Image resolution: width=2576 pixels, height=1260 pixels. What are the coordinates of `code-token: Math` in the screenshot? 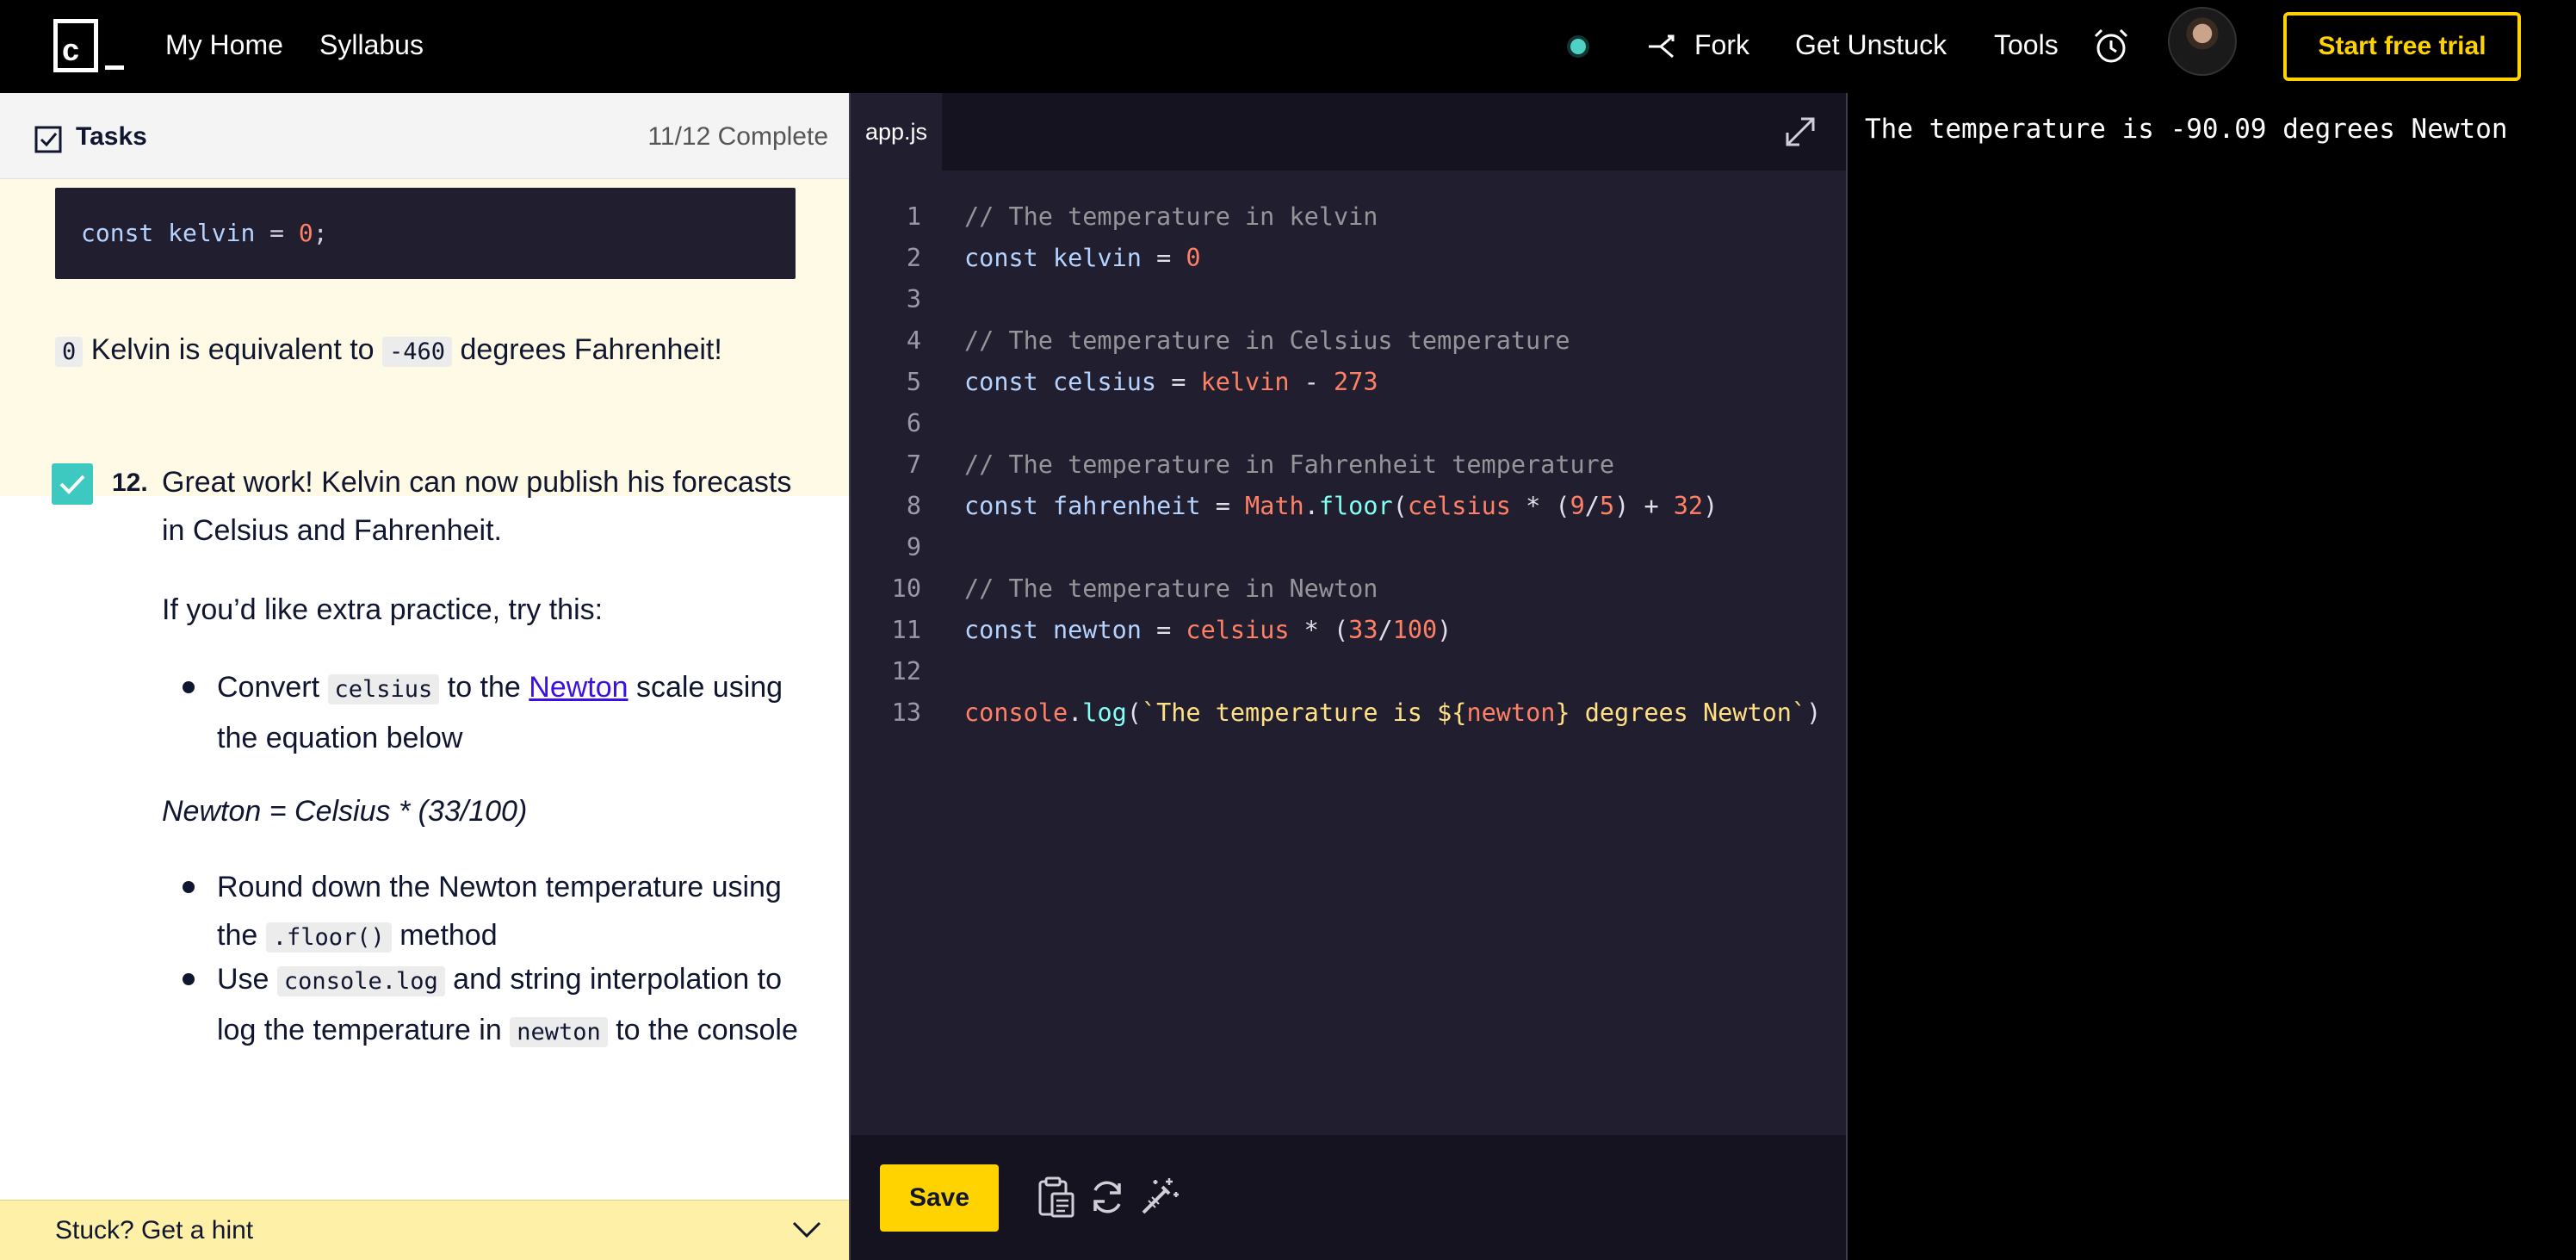 It's located at (1274, 506).